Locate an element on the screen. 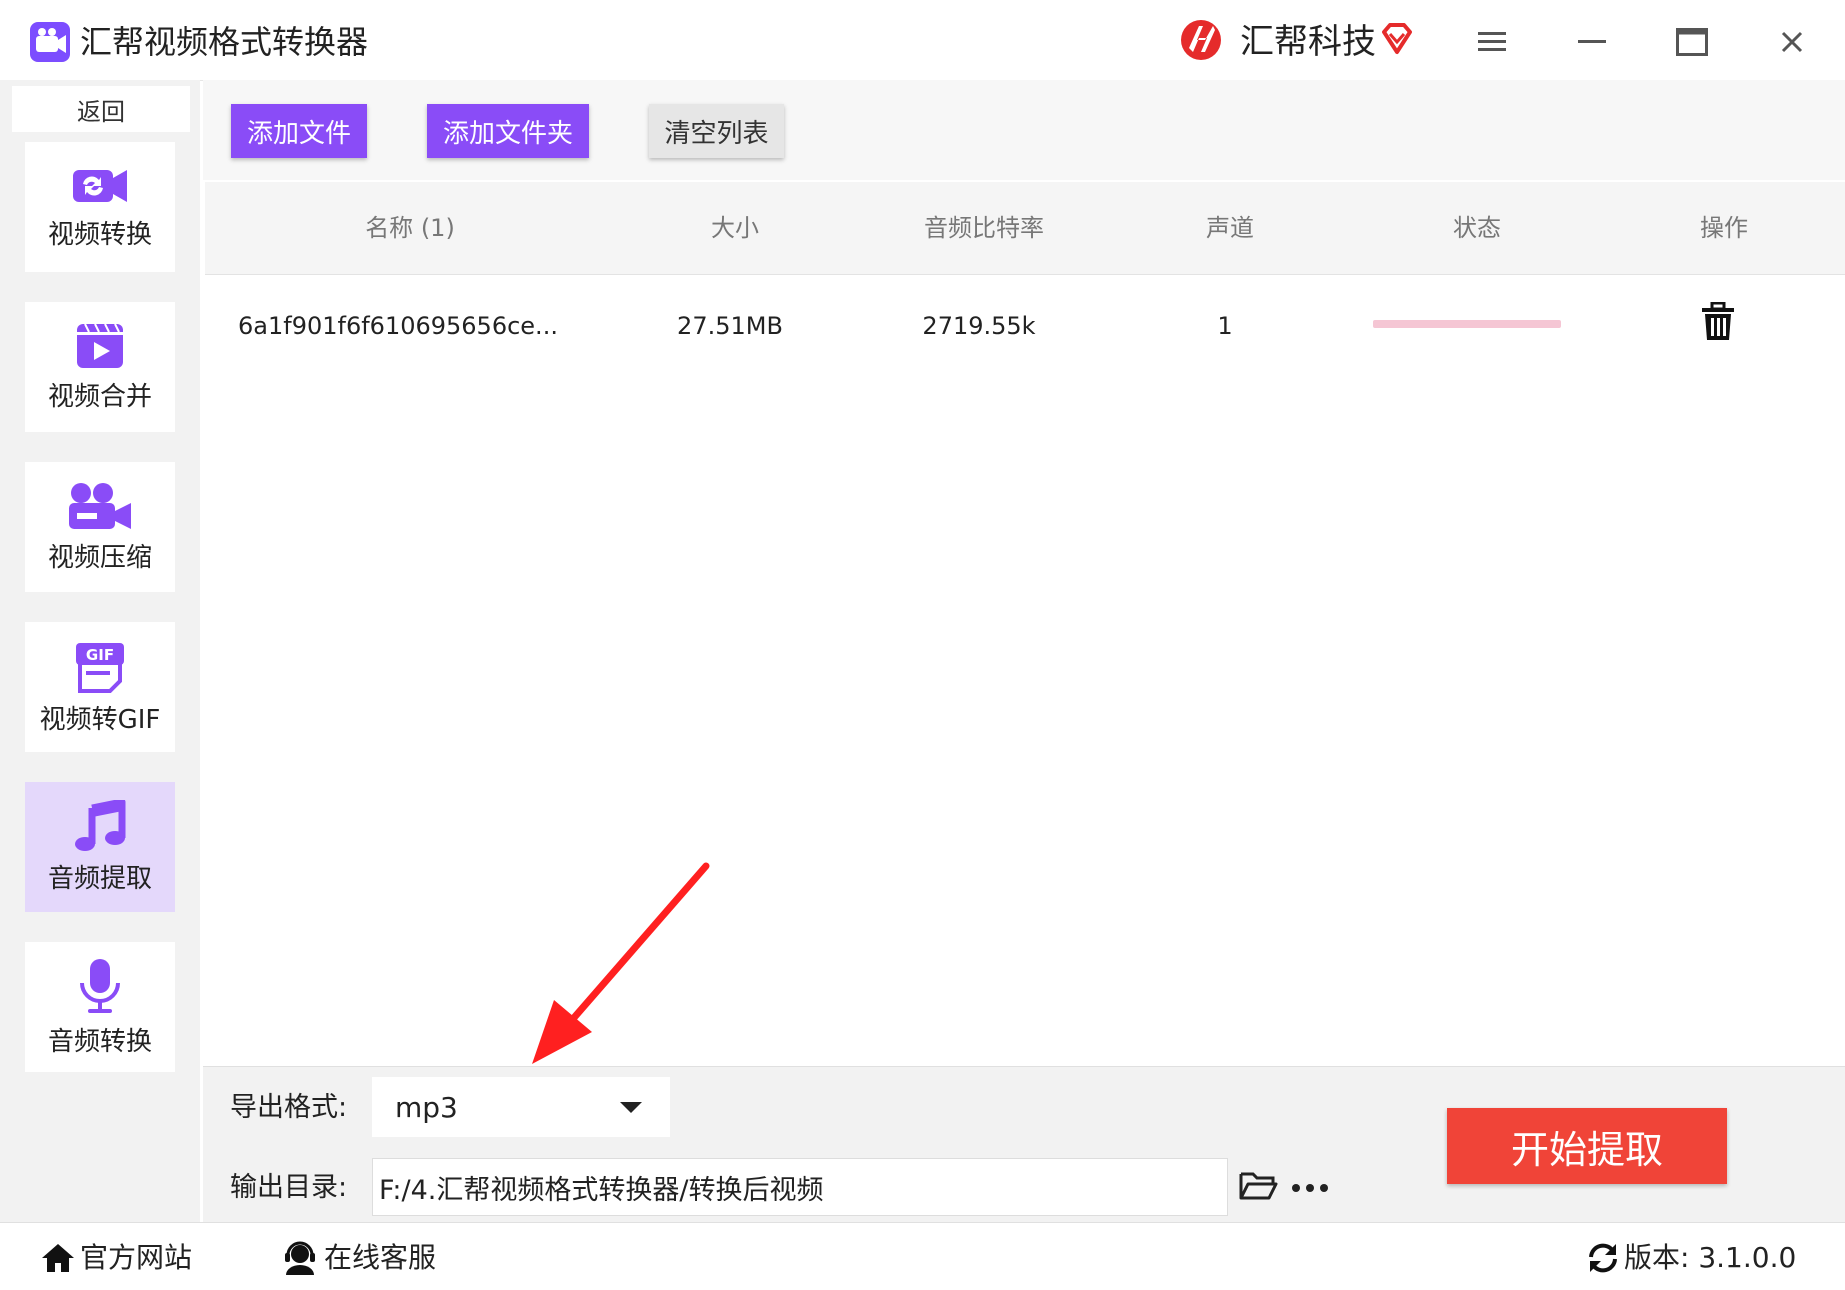 The image size is (1845, 1290). sidebar-item-label: 视频转GIF is located at coordinates (100, 719).